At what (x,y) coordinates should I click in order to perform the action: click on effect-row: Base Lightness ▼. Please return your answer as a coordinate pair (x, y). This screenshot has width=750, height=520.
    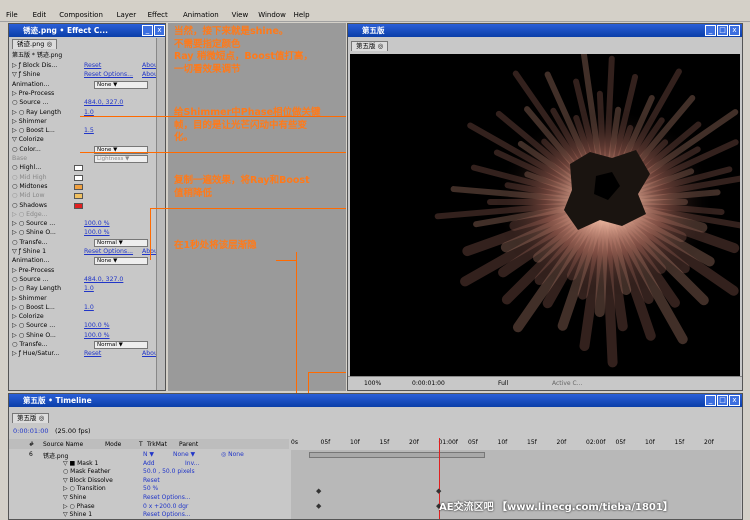
    Looking at the image, I should click on (86, 159).